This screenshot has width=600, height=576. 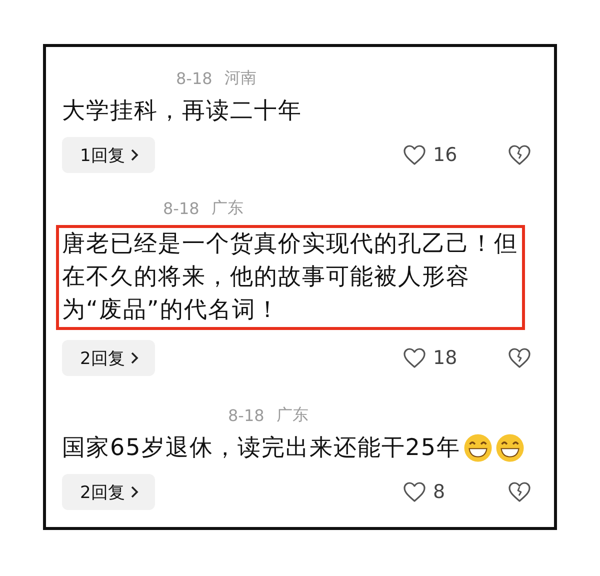 What do you see at coordinates (261, 448) in the screenshot?
I see `comment-text: 国家65岁退休，读完出来还能干25年` at bounding box center [261, 448].